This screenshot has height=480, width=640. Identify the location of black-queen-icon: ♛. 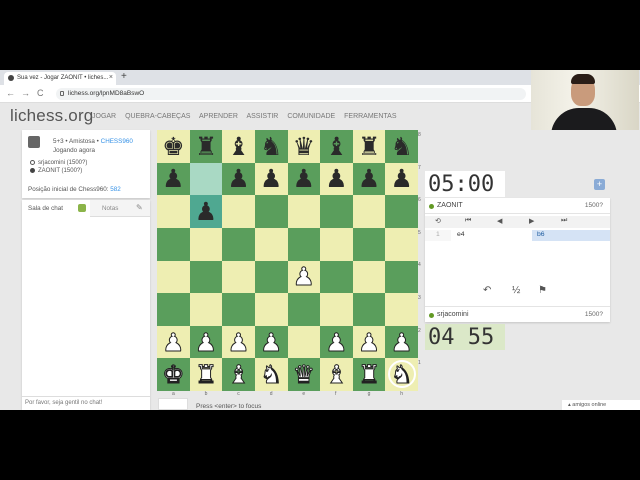
(304, 146).